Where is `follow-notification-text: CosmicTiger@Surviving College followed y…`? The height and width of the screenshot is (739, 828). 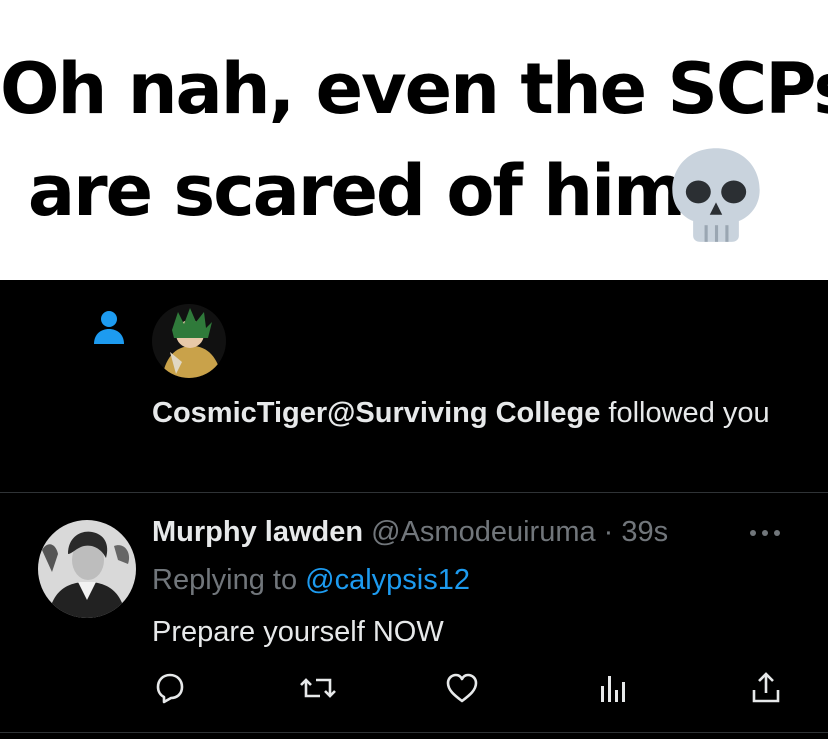
follow-notification-text: CosmicTiger@Surviving College followed y… is located at coordinates (472, 413).